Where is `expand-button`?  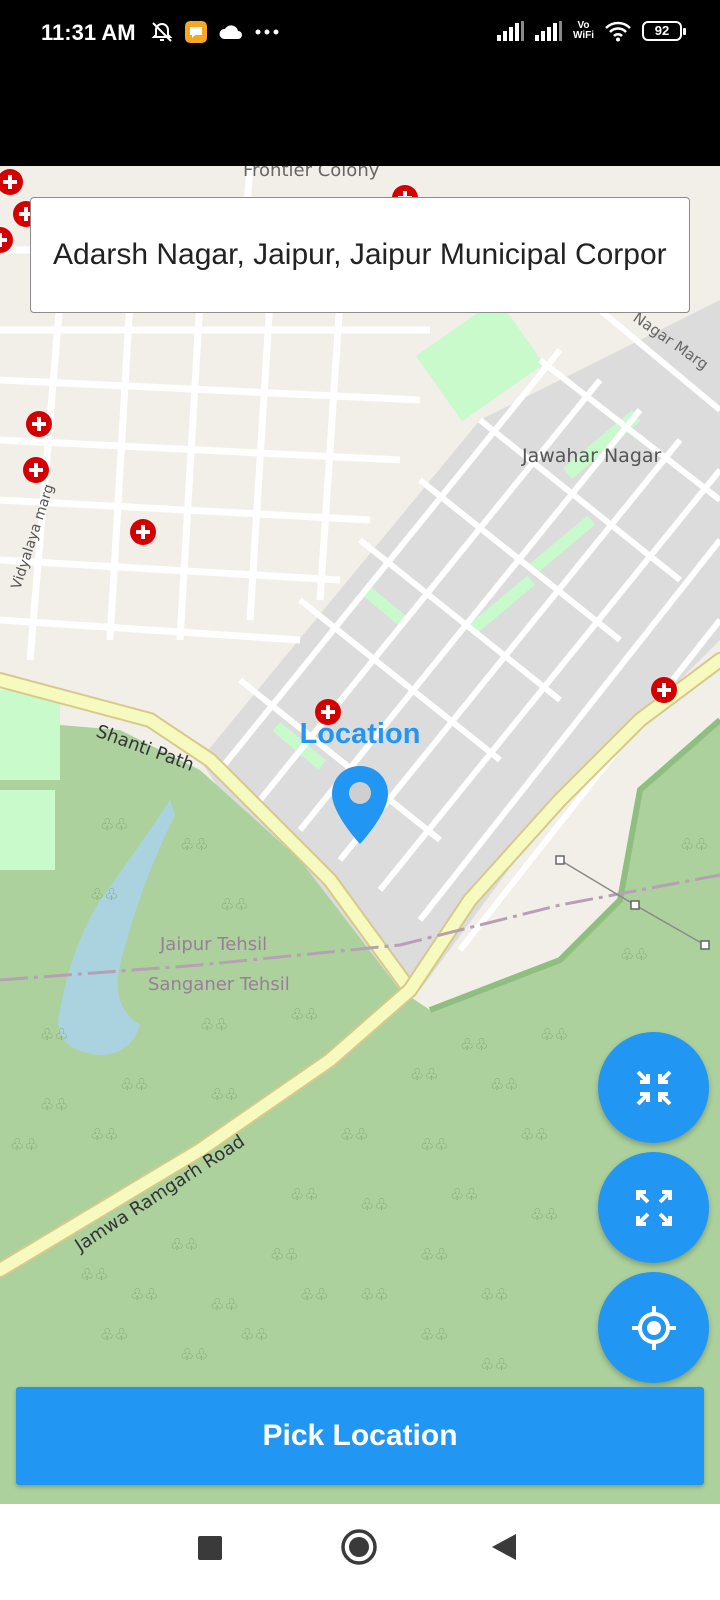 expand-button is located at coordinates (653, 1207).